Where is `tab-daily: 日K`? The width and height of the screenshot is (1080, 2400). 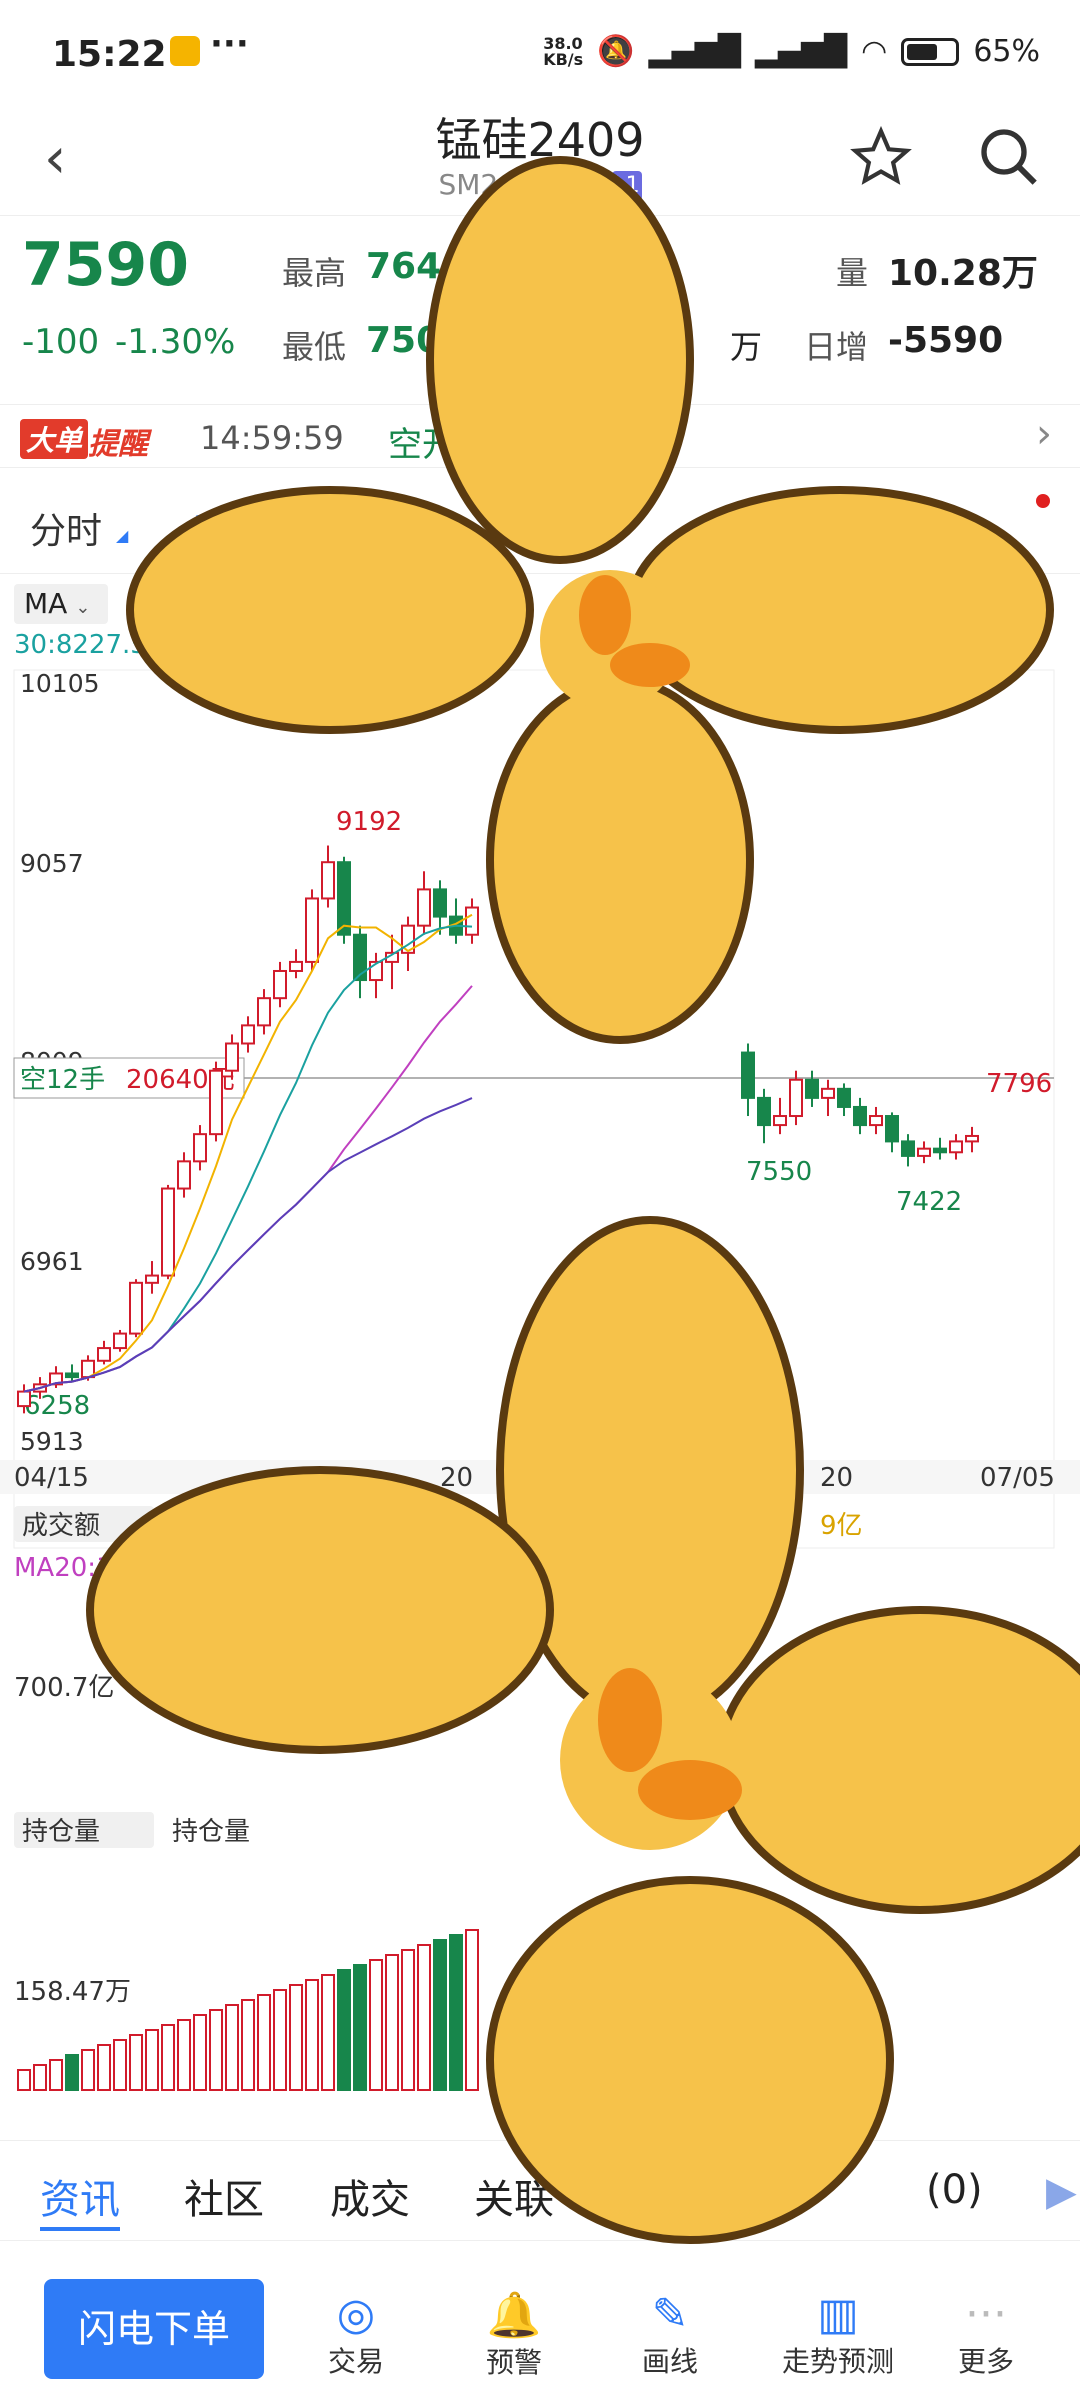 tab-daily: 日K is located at coordinates (220, 528).